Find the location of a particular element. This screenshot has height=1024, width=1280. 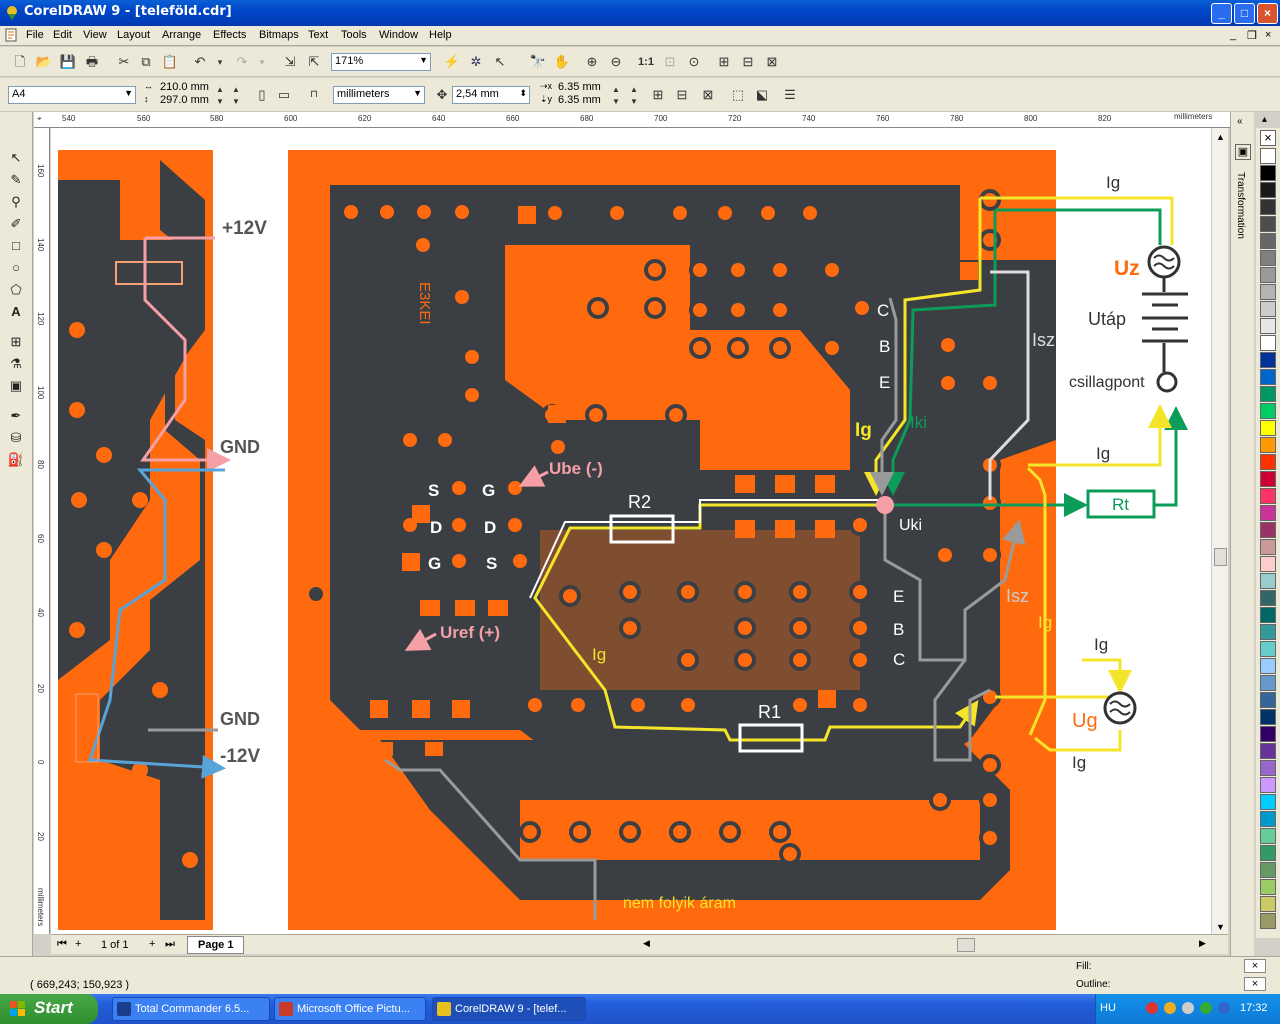

tray-bluetooth-icon is located at coordinates (1224, 1008).